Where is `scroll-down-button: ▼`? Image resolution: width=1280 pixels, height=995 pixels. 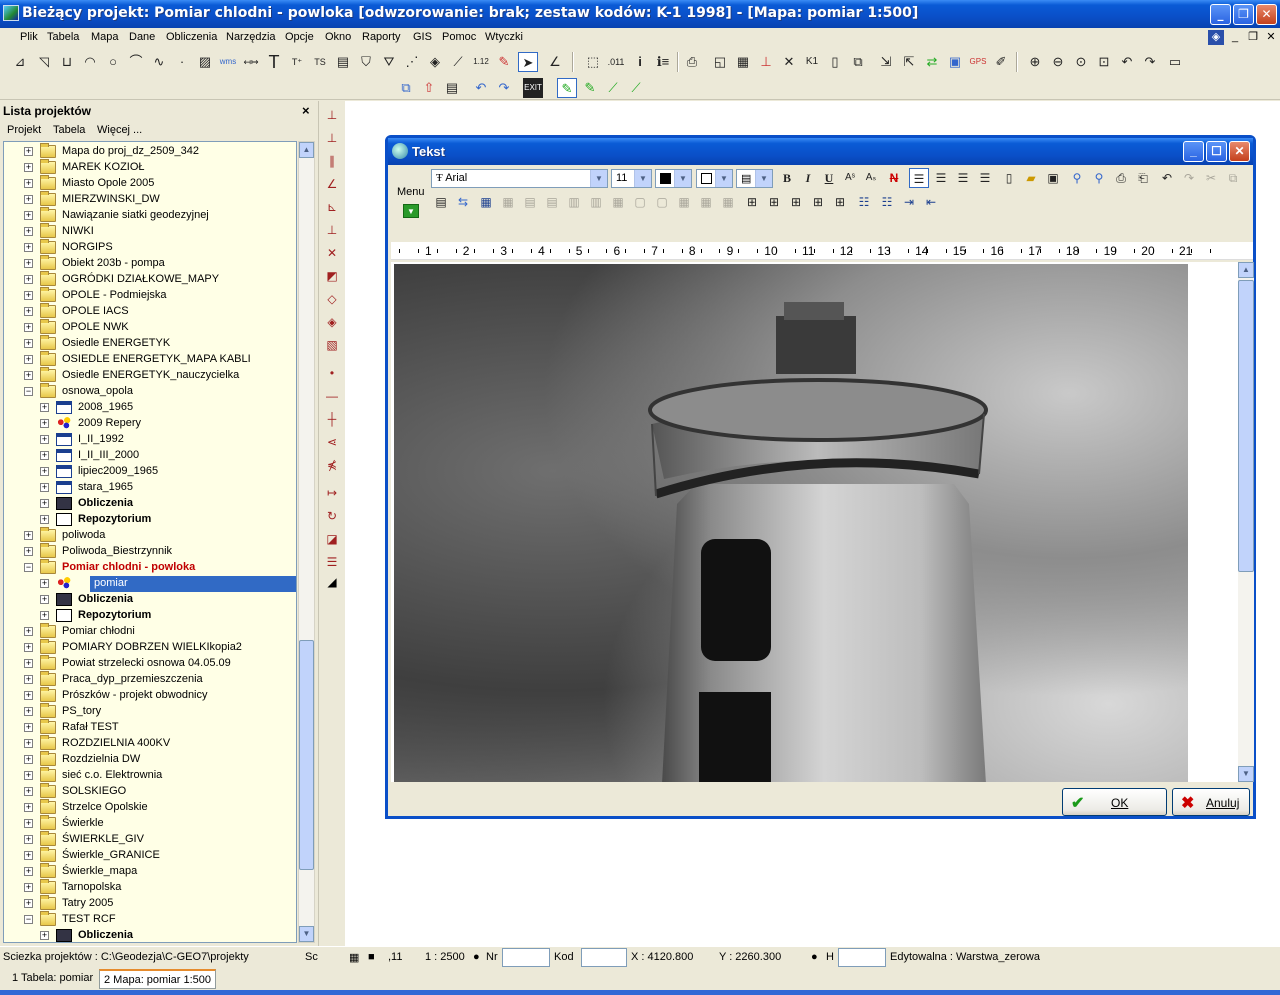 scroll-down-button: ▼ is located at coordinates (1246, 774).